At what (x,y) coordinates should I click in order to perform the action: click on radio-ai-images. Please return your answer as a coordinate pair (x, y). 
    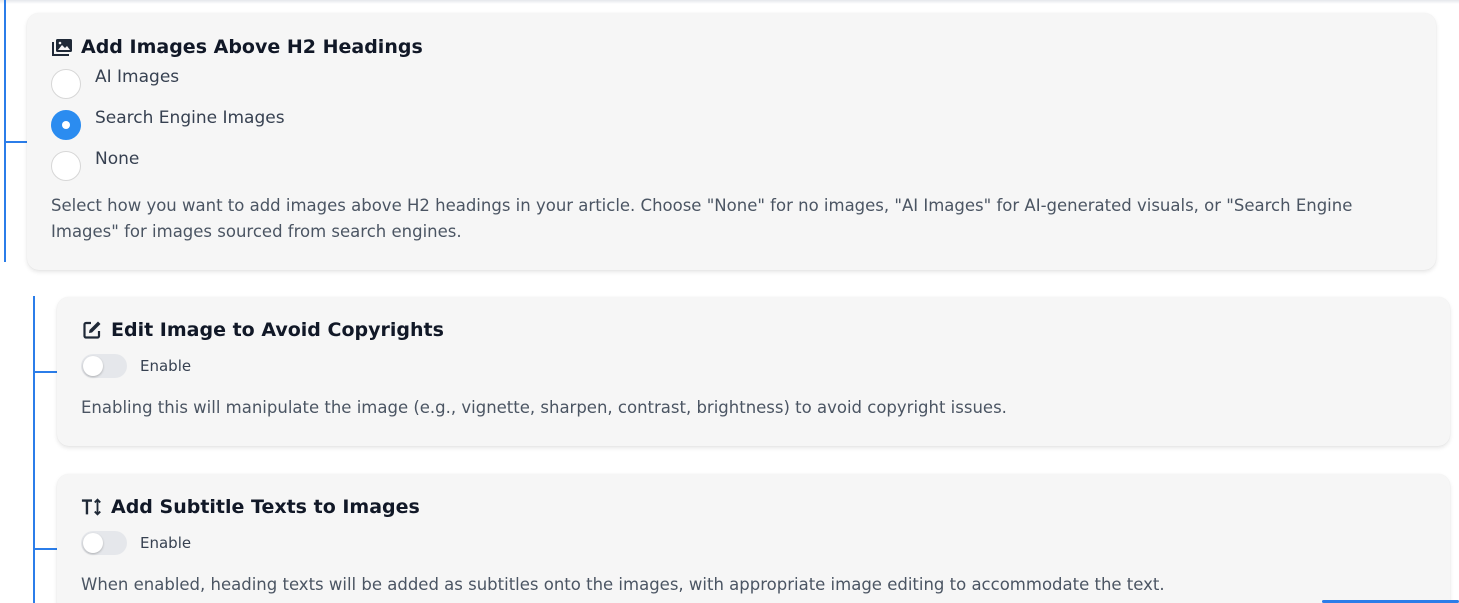
    Looking at the image, I should click on (66, 84).